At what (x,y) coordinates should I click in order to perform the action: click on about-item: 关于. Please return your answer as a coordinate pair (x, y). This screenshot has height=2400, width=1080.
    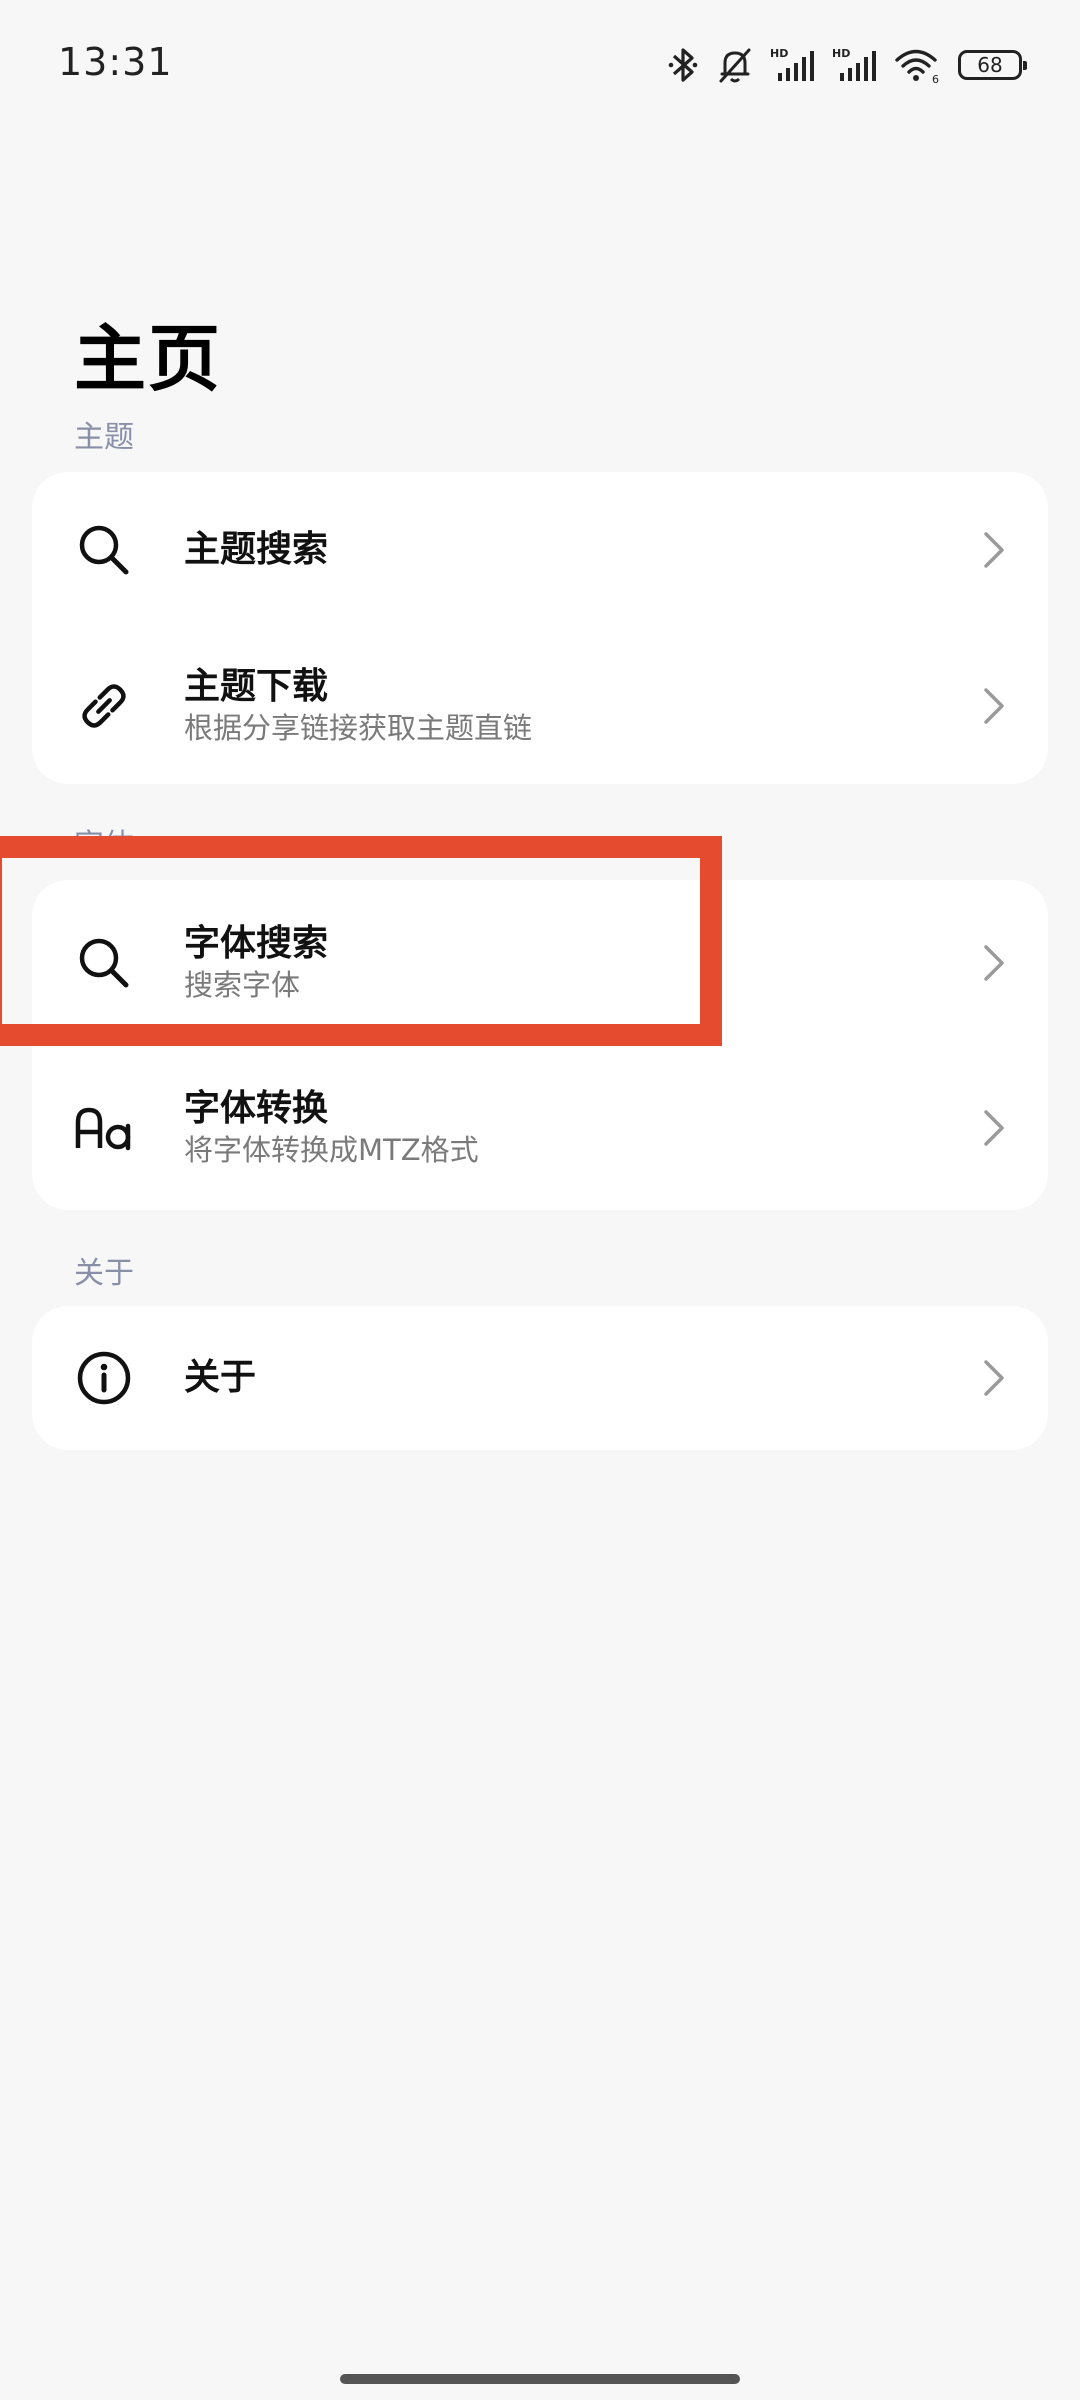
    Looking at the image, I should click on (540, 1378).